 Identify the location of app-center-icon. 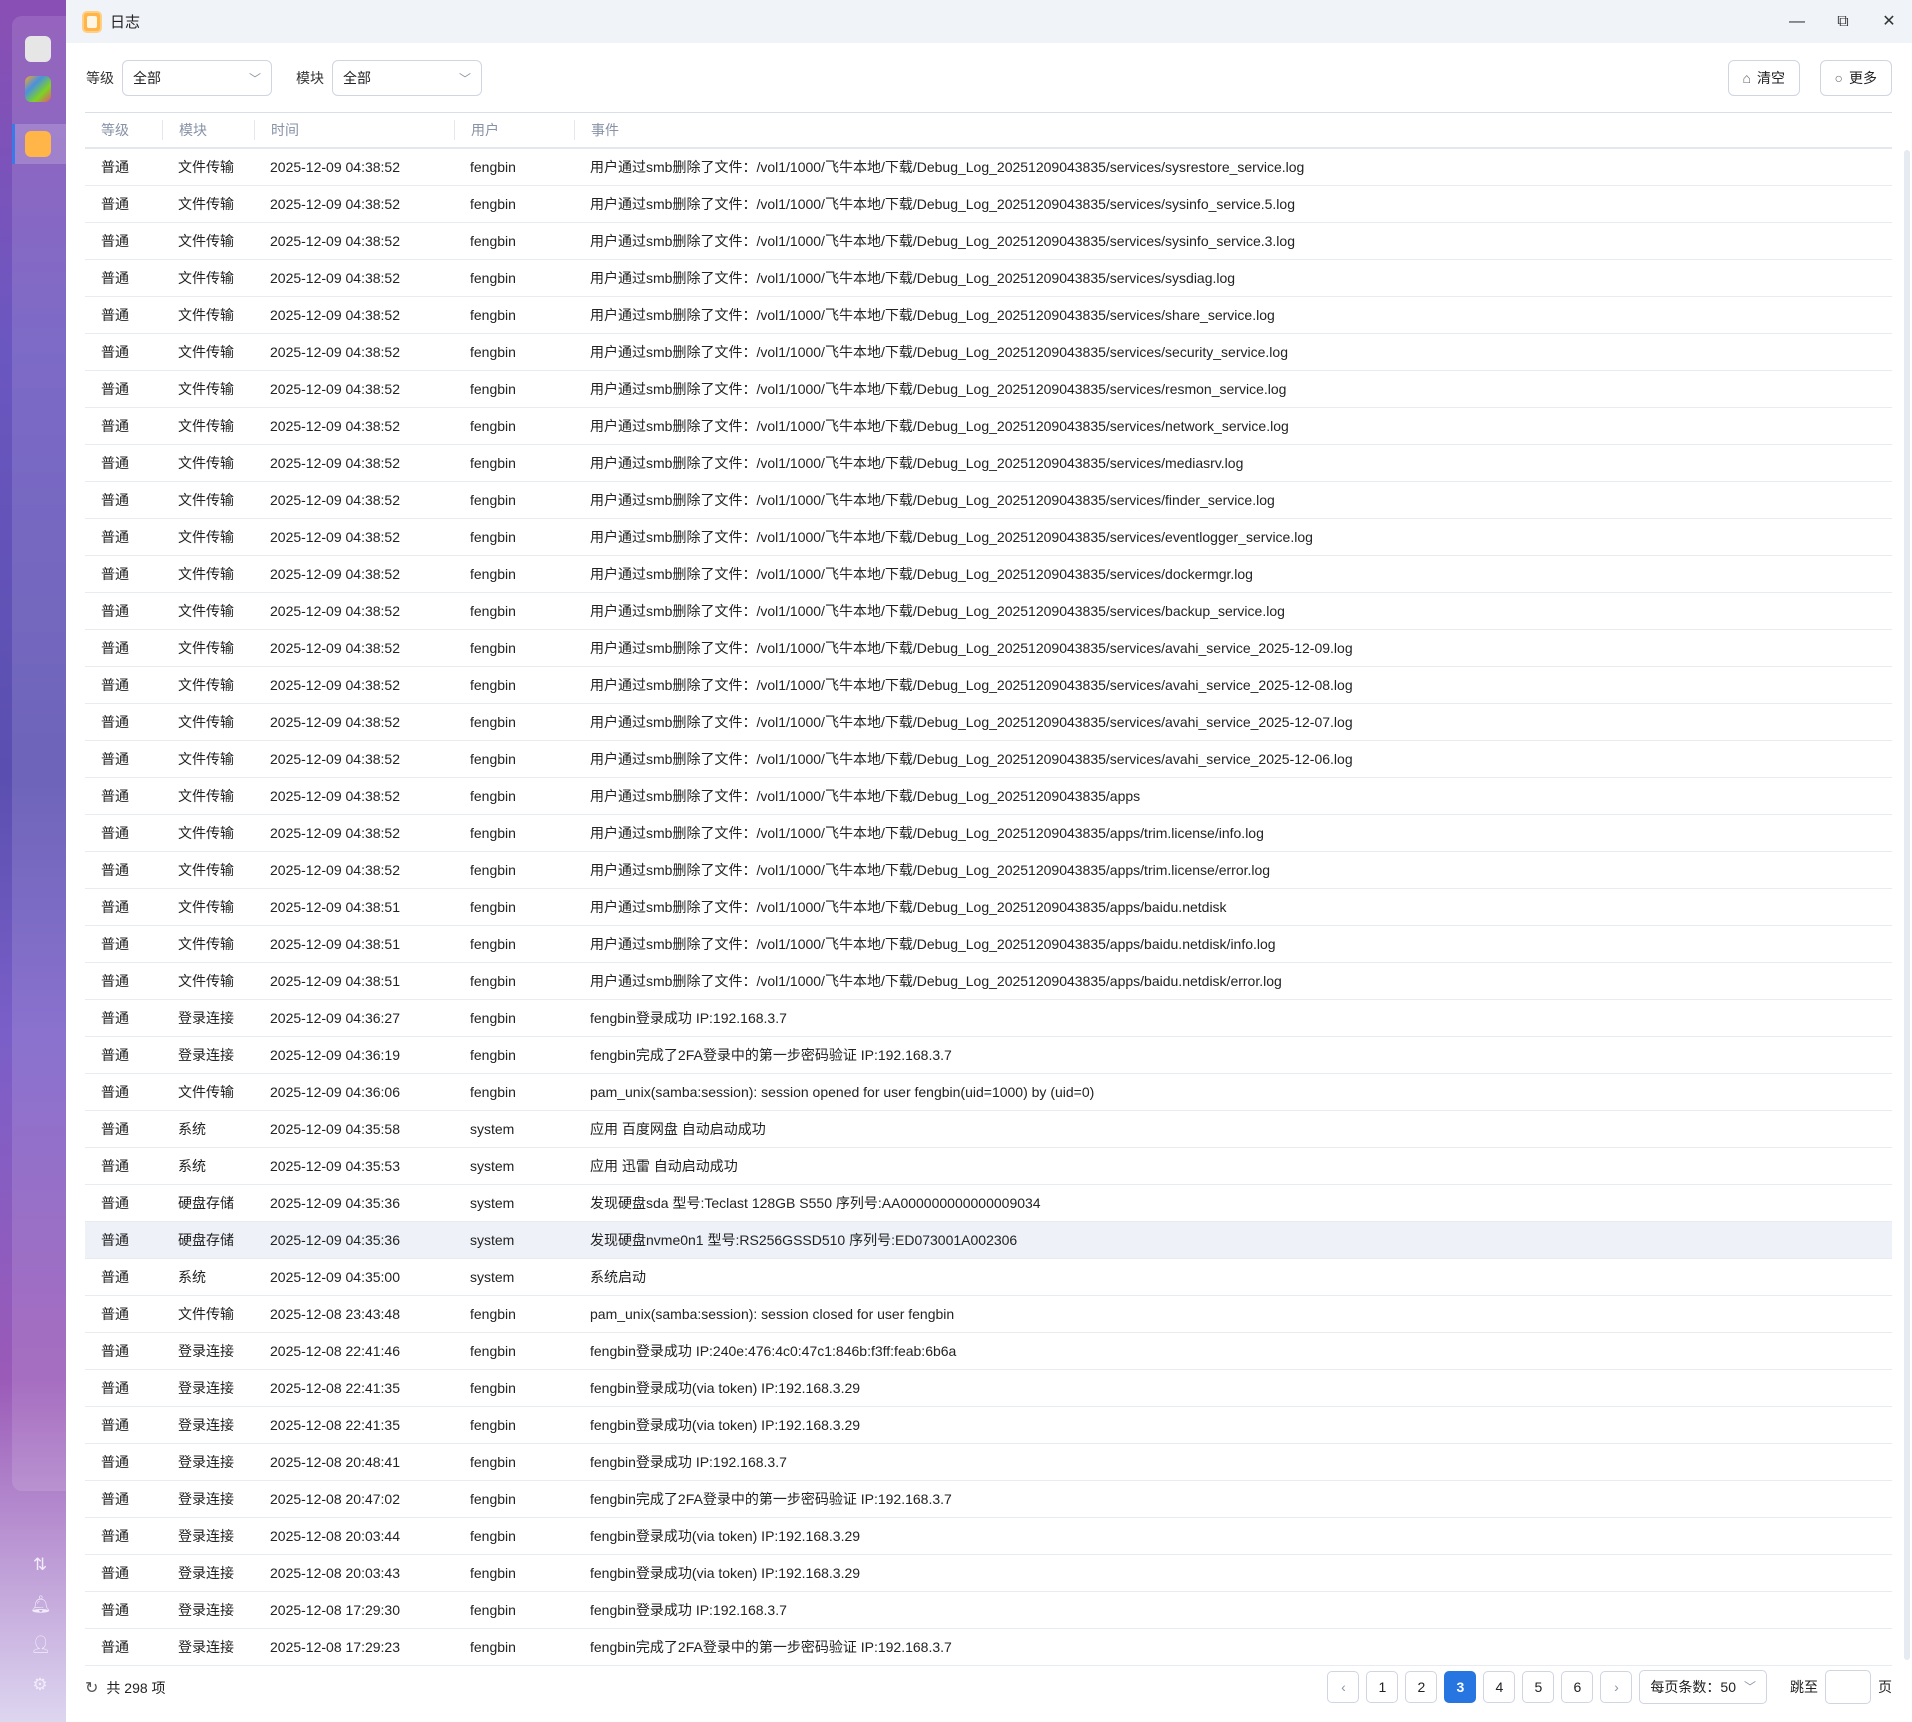
(38, 89).